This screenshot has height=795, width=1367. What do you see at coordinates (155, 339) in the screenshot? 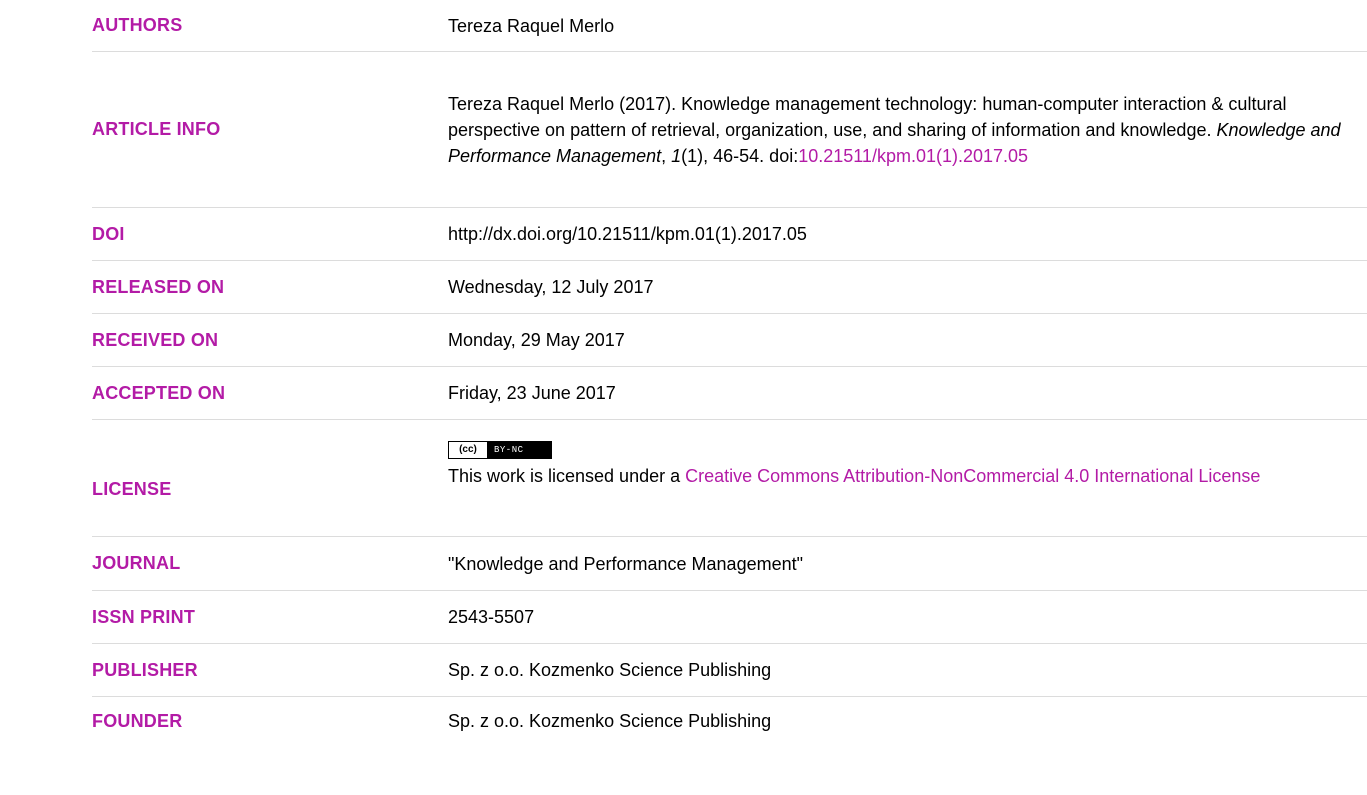
I see `received-on-label: RECEIVED ON` at bounding box center [155, 339].